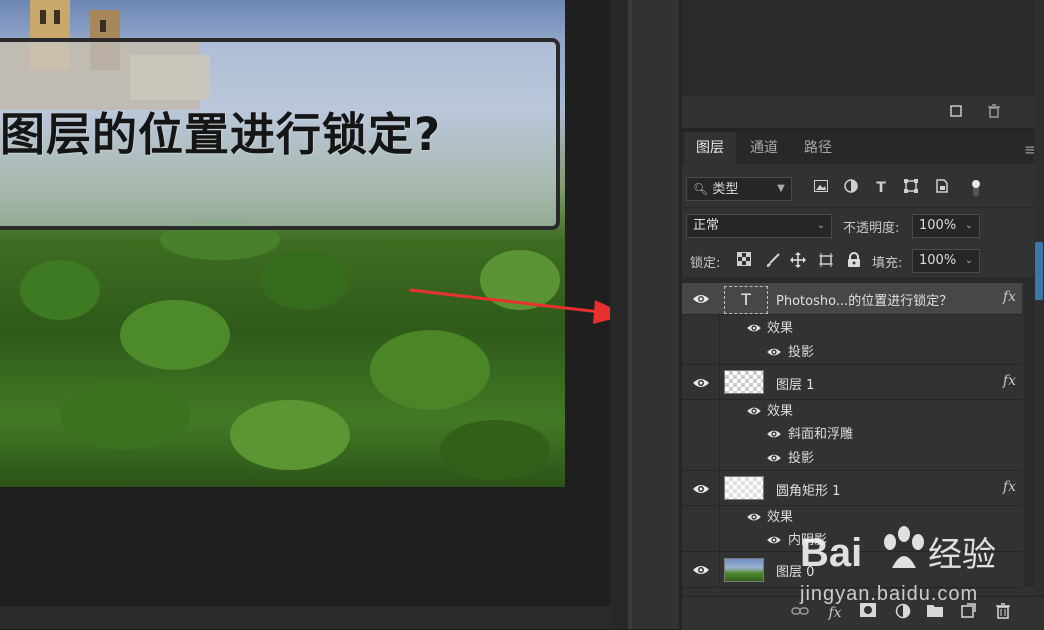 This screenshot has width=1044, height=630. I want to click on lock-label: 锁定:, so click(705, 263).